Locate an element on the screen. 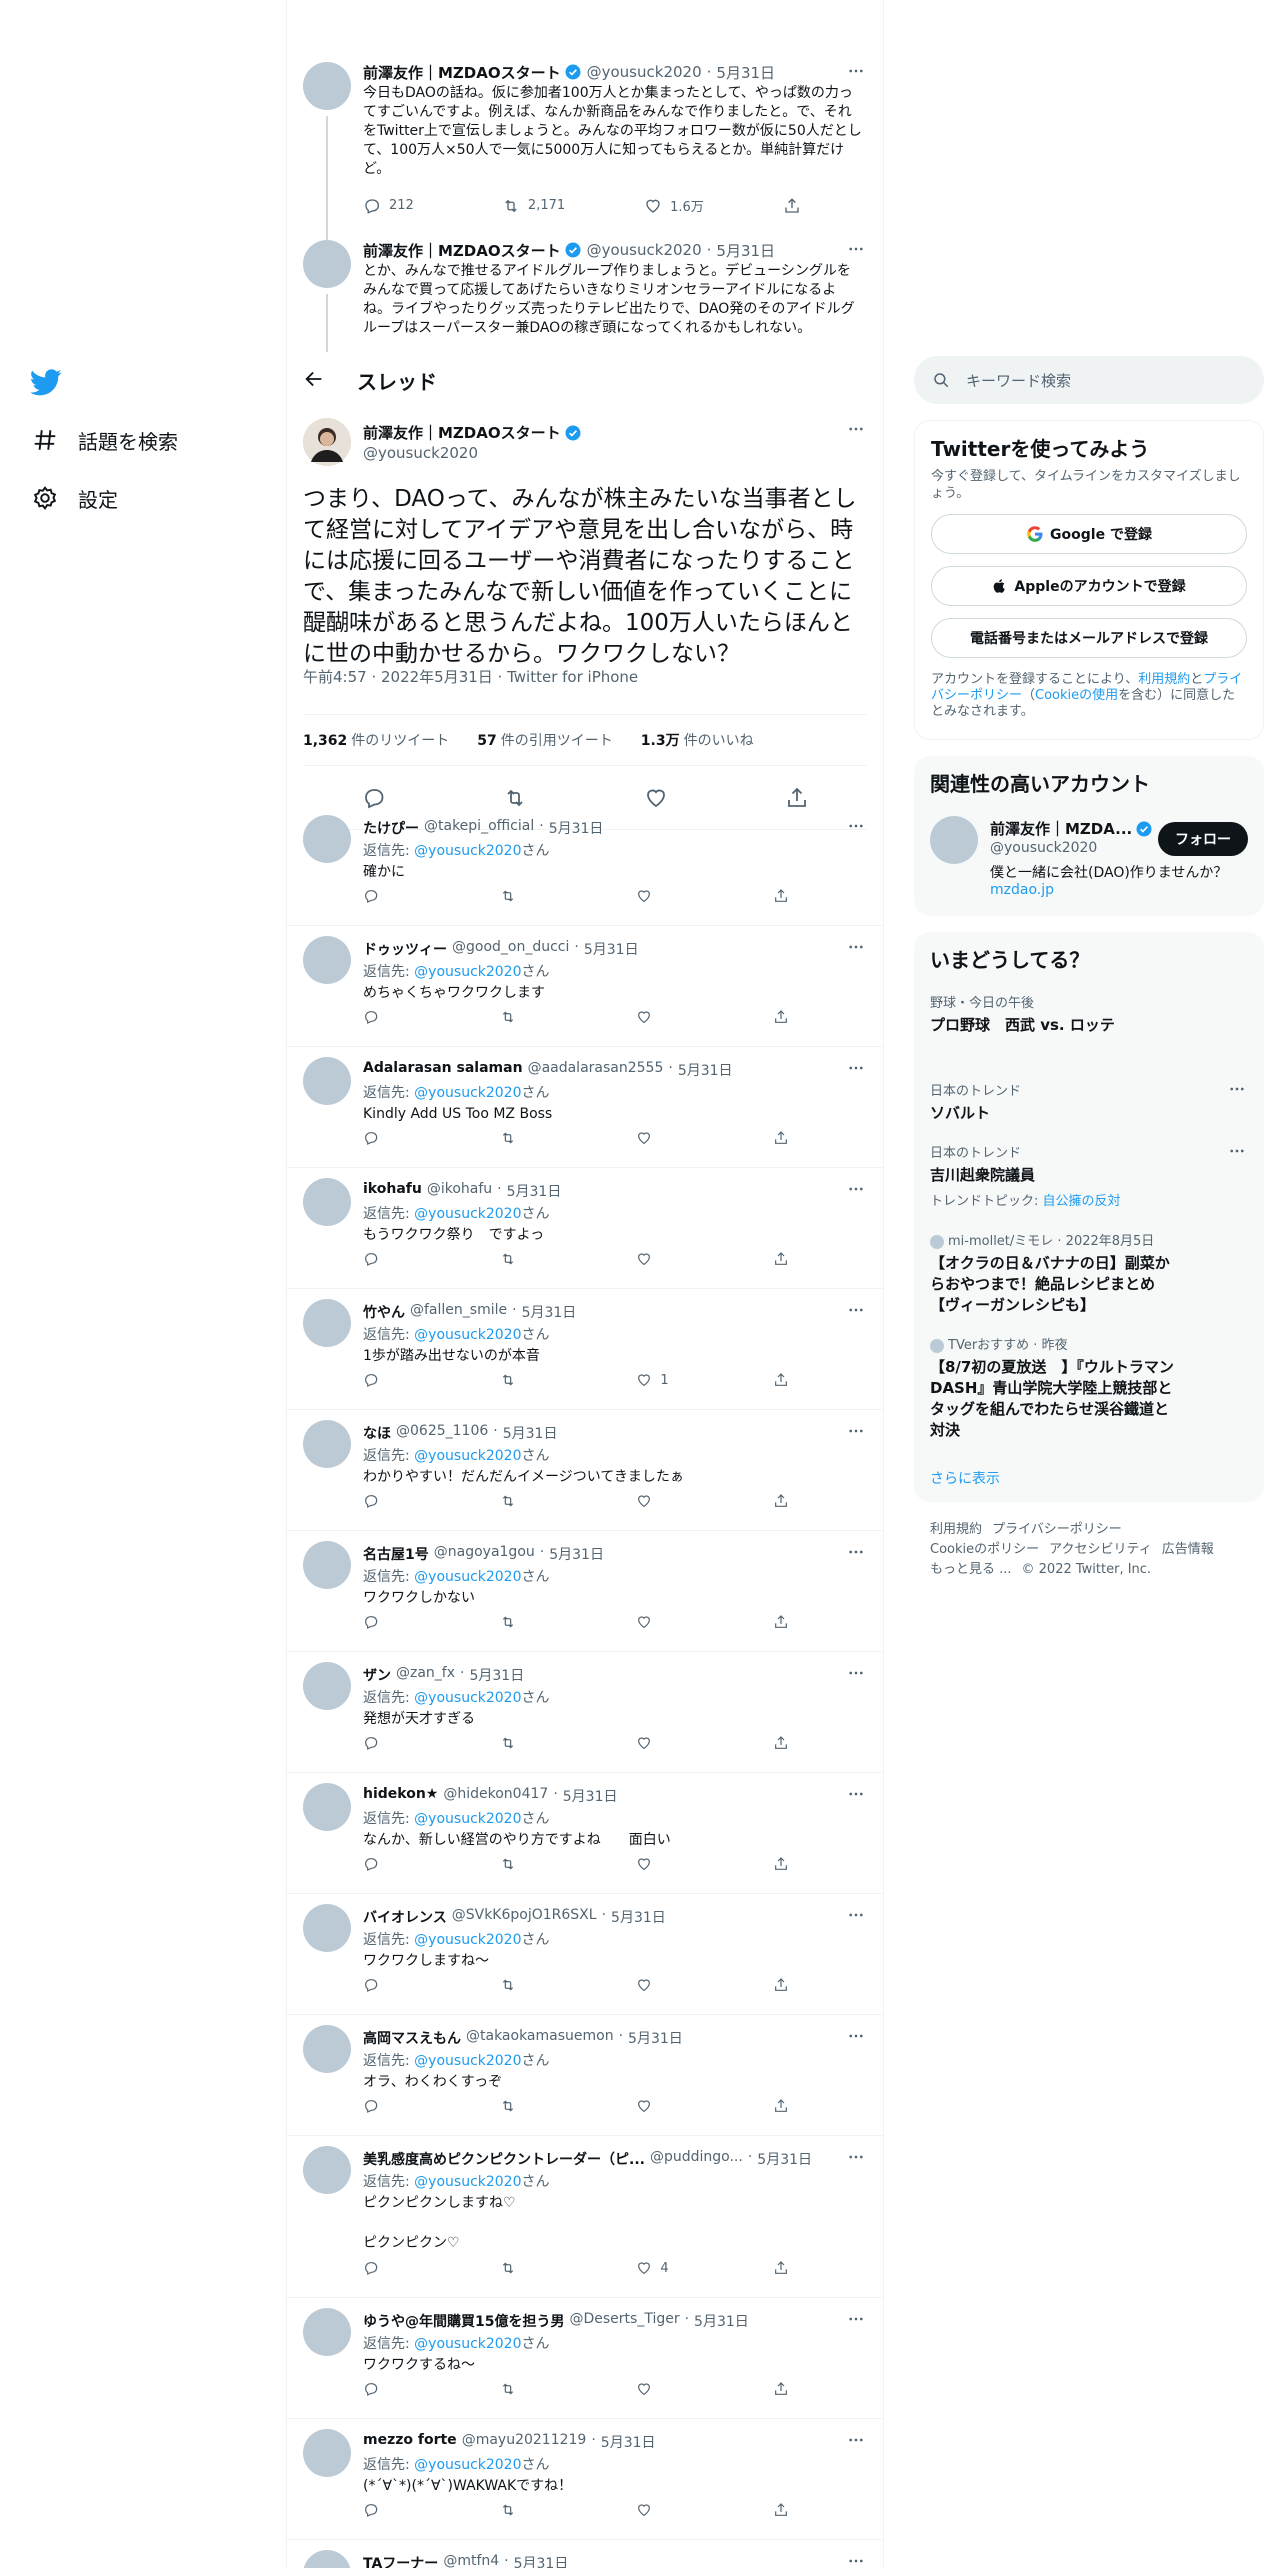 The height and width of the screenshot is (2568, 1284). author-name: バイオレンス is located at coordinates (405, 1917).